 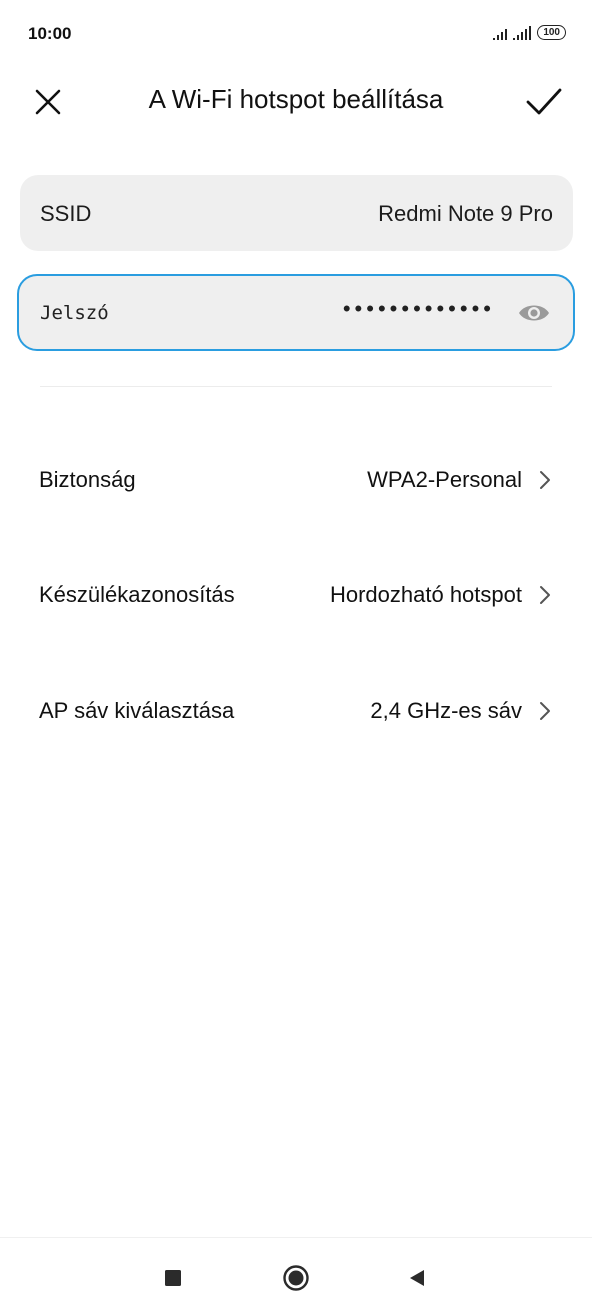 I want to click on show-password-button, so click(x=534, y=313).